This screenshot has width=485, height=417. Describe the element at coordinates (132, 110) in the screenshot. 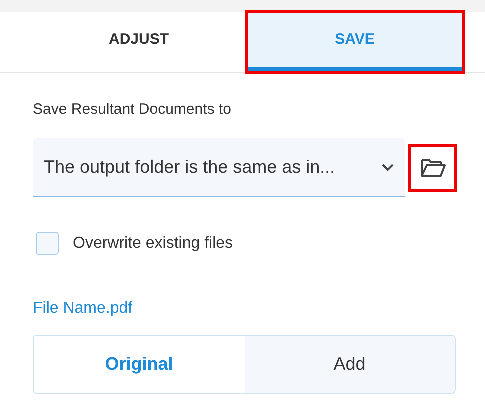

I see `section-label: Save Resultant Documents to` at that location.